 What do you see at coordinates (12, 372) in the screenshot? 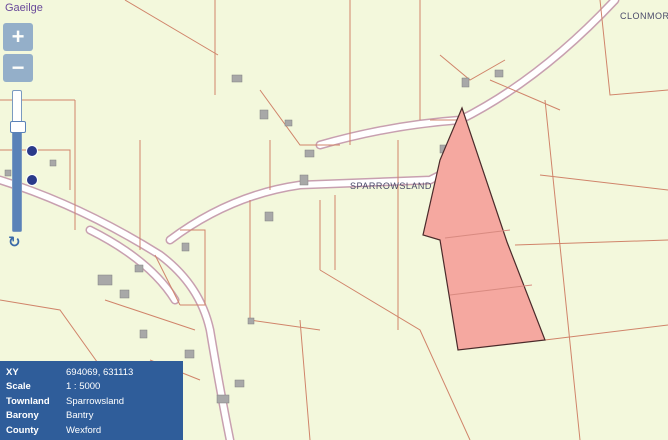
I see `info-key: XY` at bounding box center [12, 372].